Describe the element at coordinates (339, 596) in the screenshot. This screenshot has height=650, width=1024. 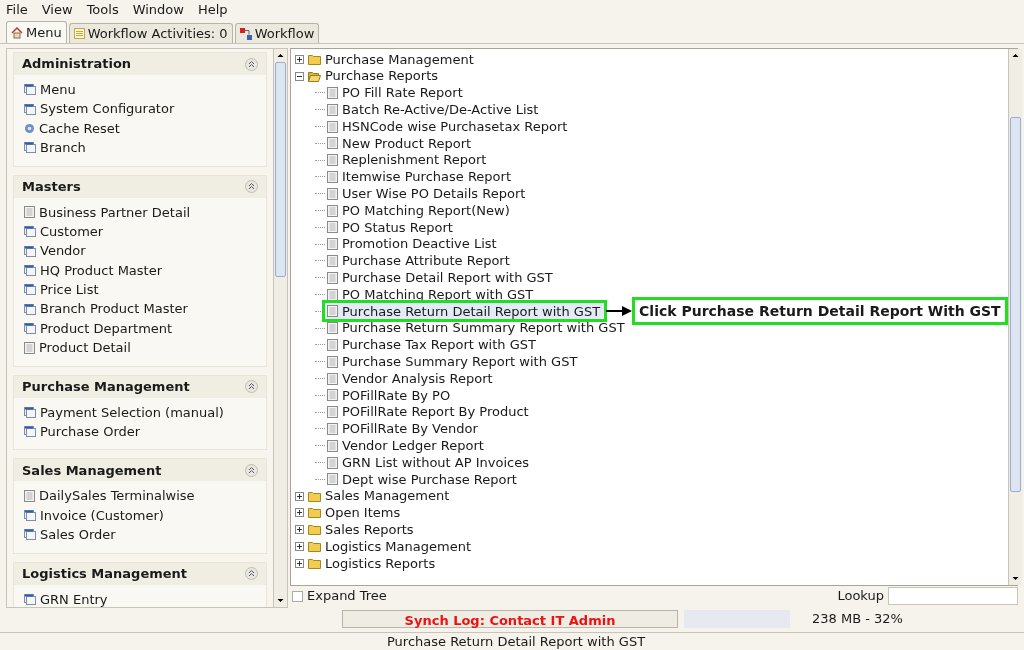
I see `expand-tree-checkbox: Expand Tree` at that location.